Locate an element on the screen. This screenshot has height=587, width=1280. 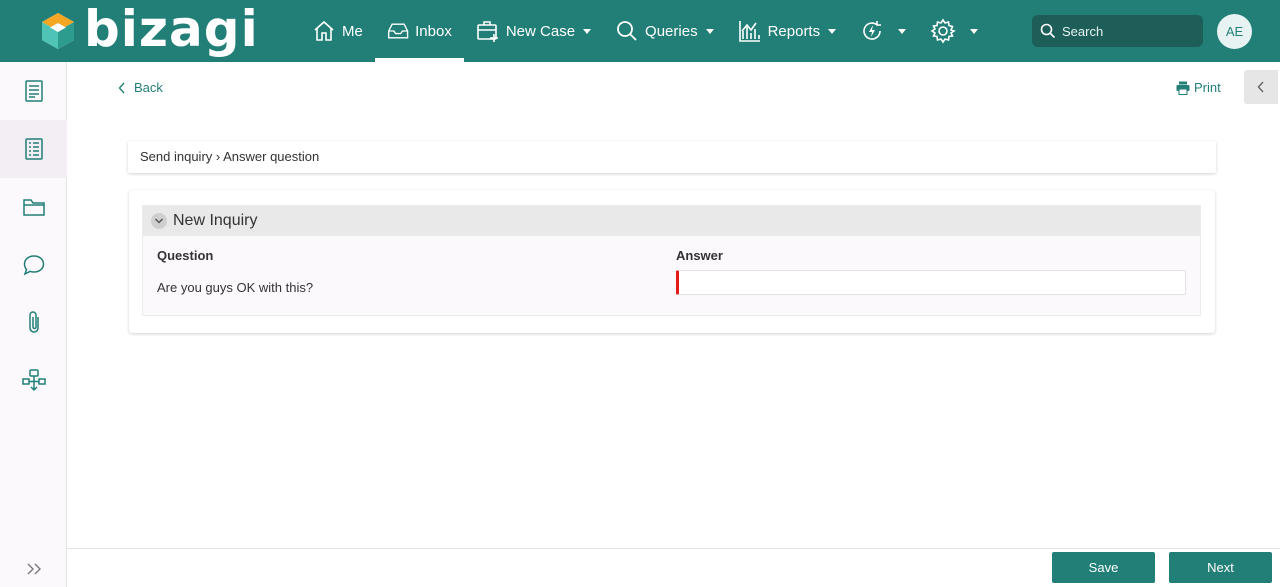
nav-queries-label: Queries is located at coordinates (671, 31).